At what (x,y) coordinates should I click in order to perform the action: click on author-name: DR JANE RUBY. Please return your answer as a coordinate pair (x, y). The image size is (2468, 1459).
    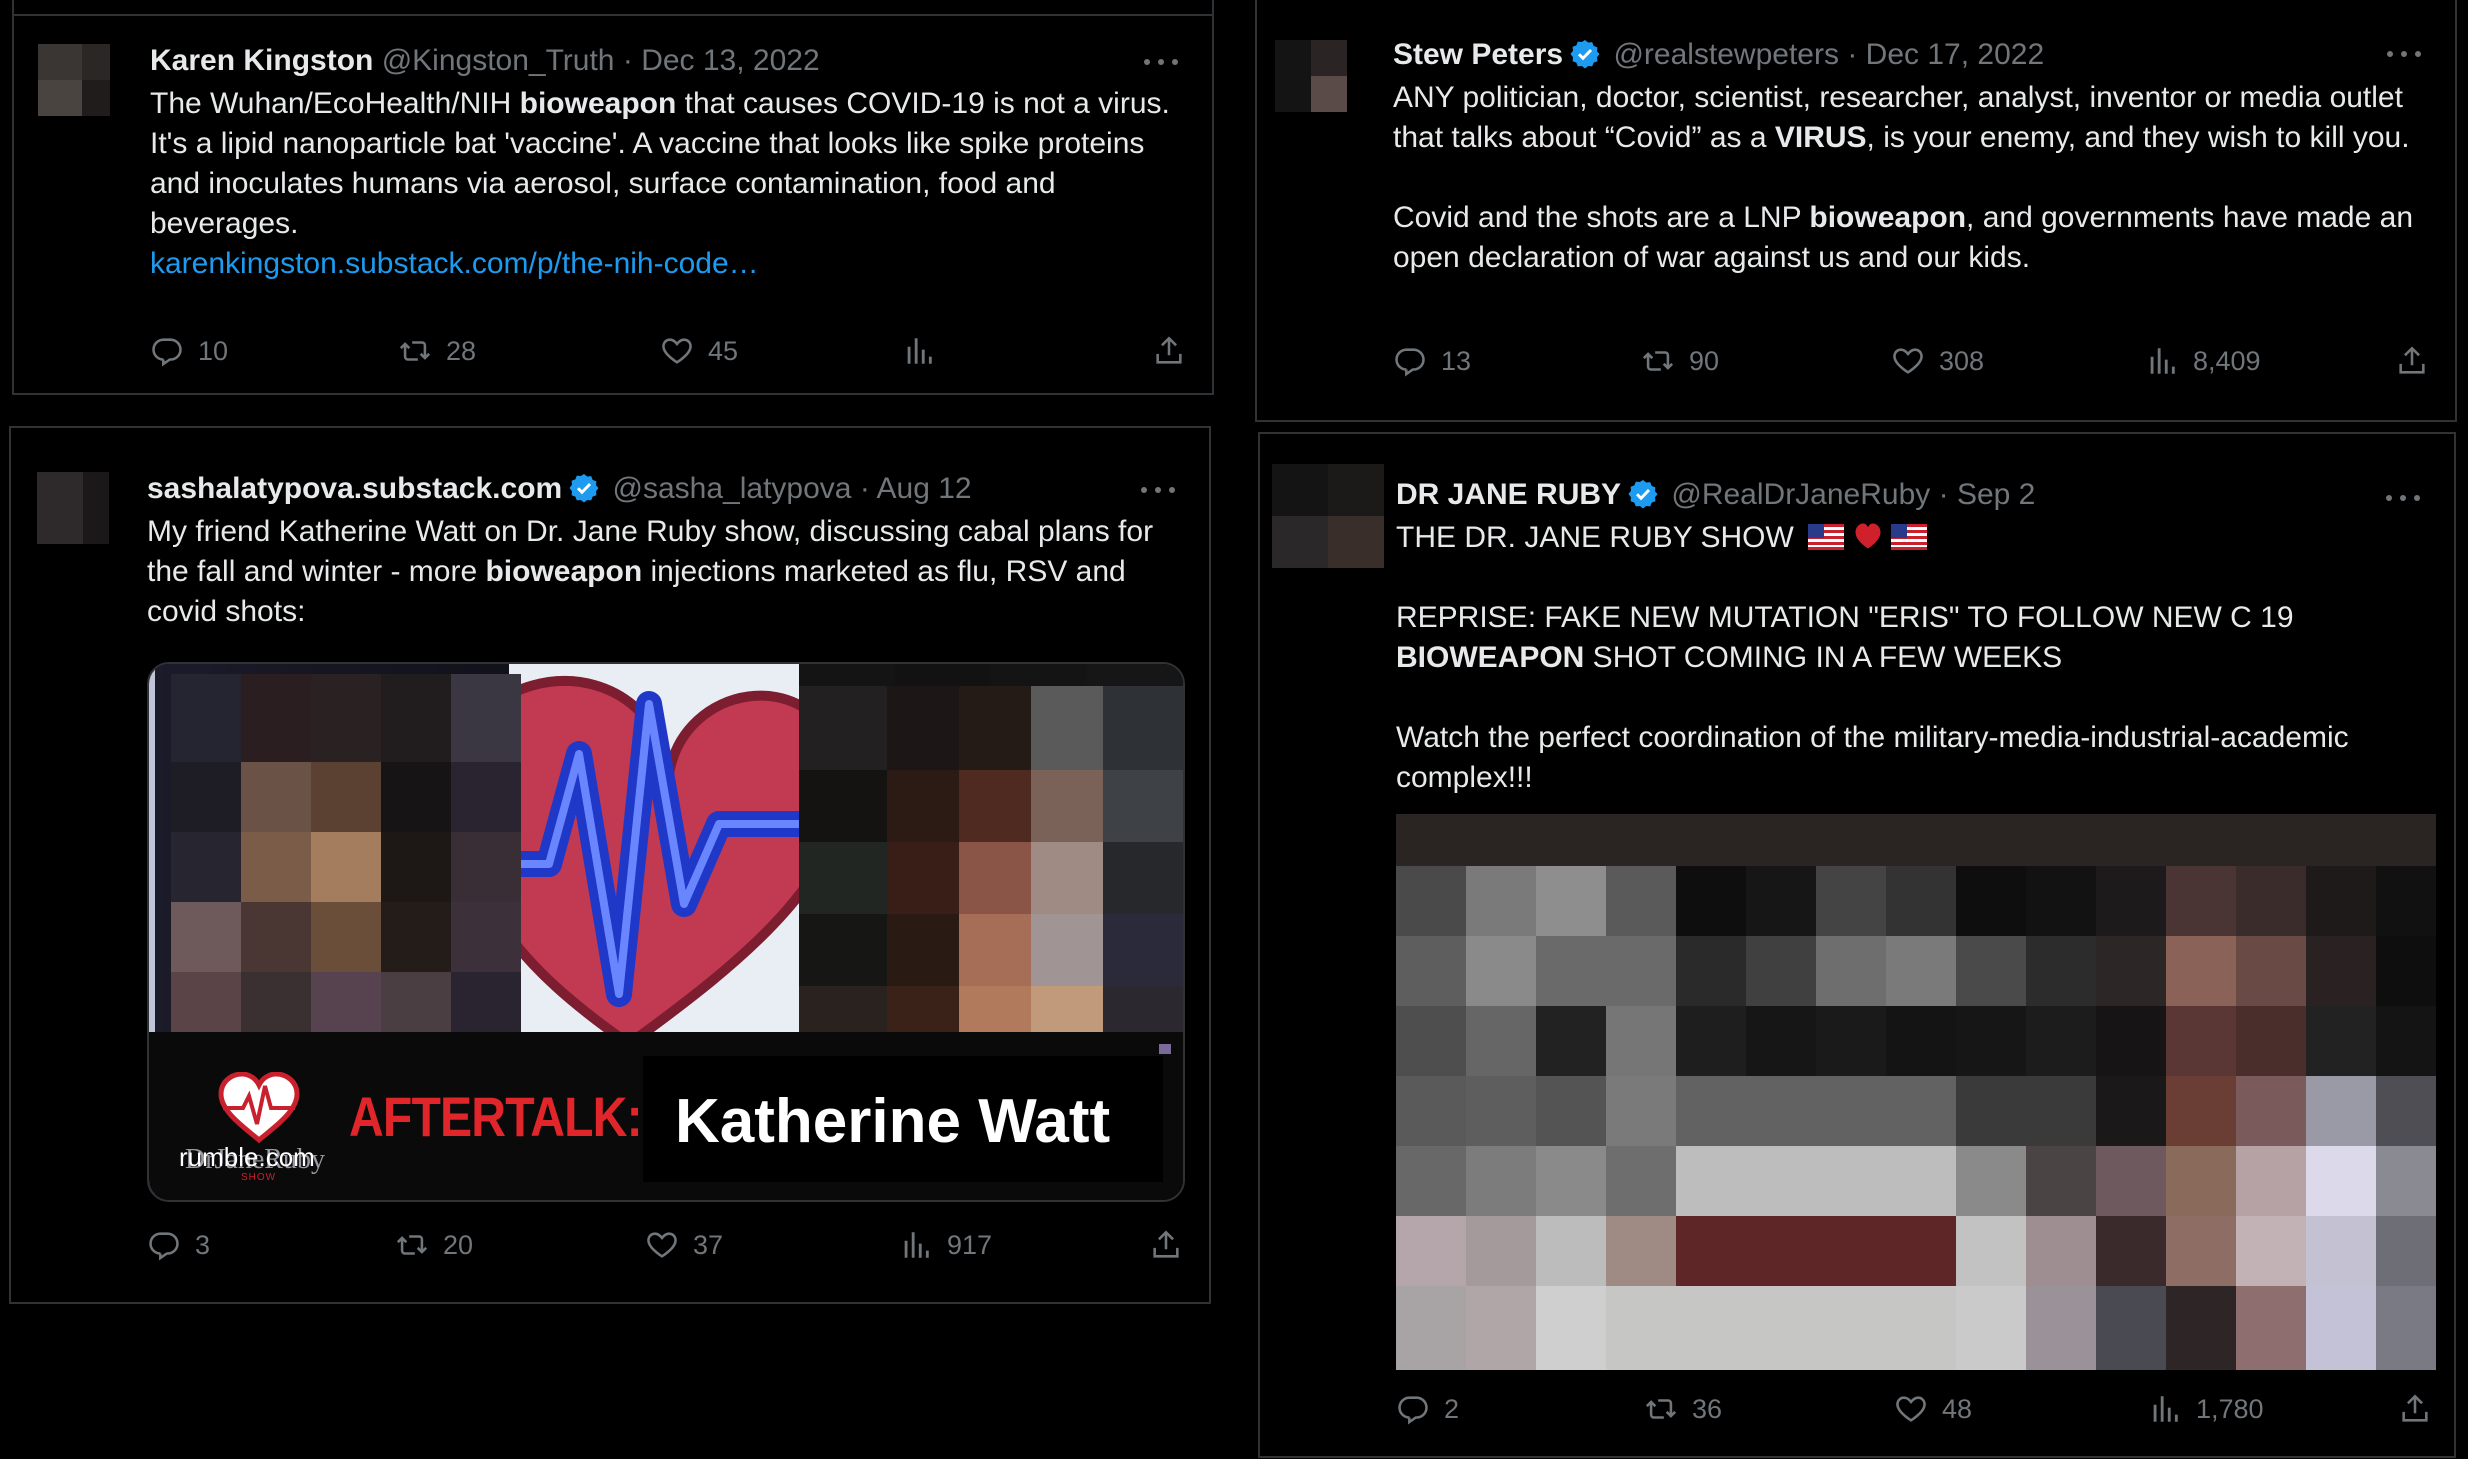
    Looking at the image, I should click on (1508, 494).